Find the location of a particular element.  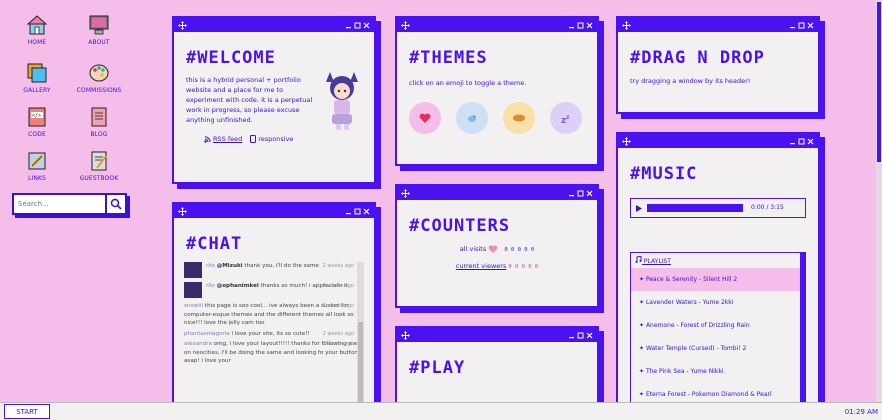

theme-zzz-button: zz is located at coordinates (566, 118).